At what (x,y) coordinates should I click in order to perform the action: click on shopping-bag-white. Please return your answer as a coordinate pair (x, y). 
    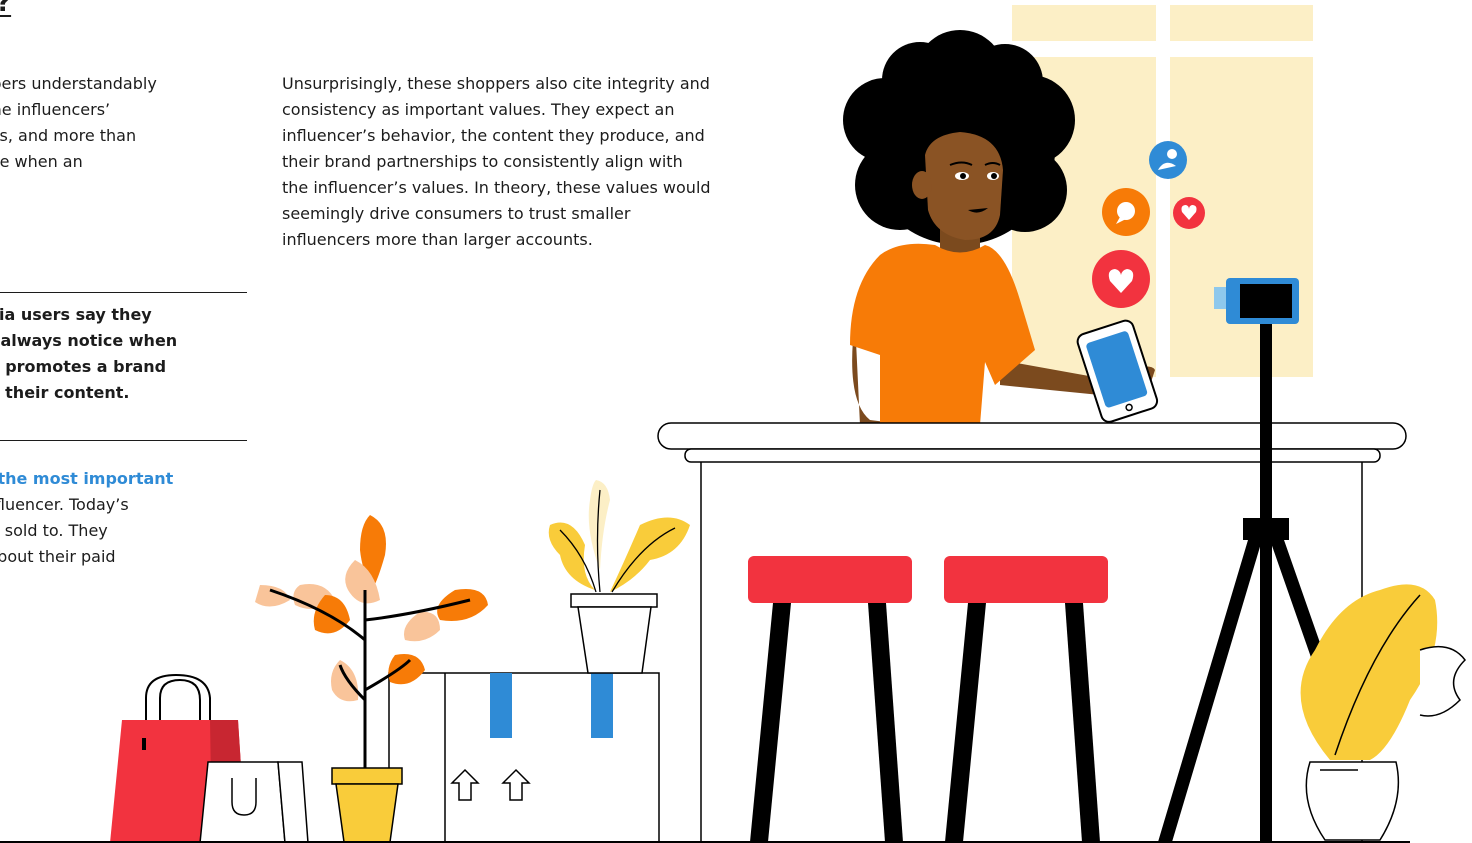
    Looking at the image, I should click on (254, 802).